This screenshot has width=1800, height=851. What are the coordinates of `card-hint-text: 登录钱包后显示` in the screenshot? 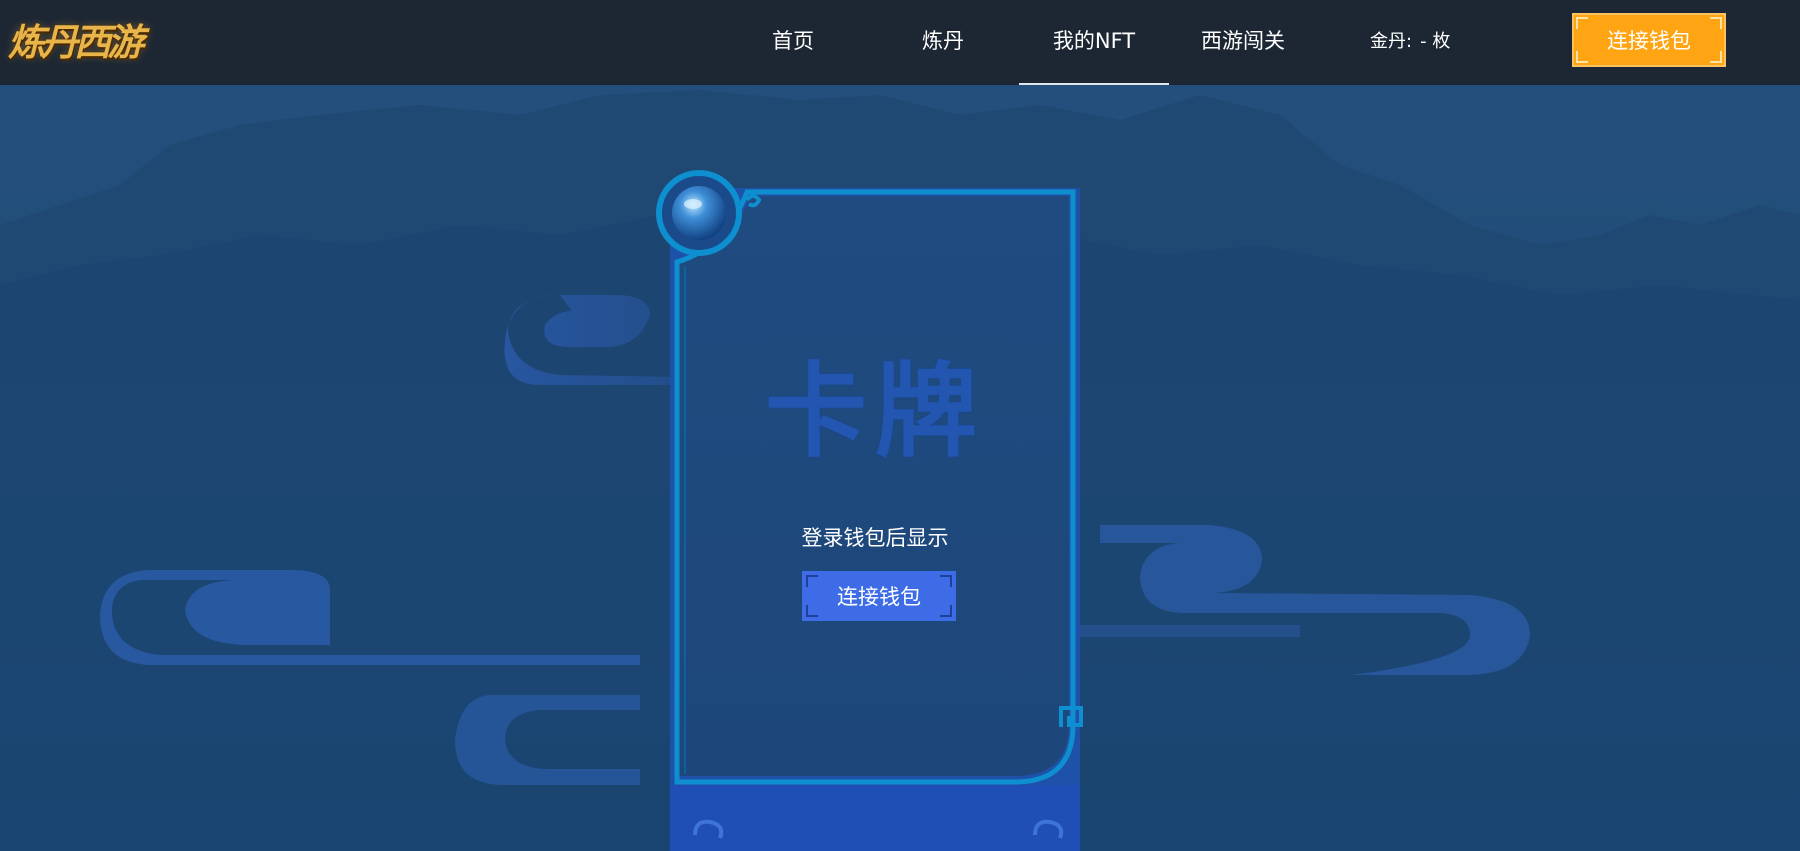 It's located at (875, 538).